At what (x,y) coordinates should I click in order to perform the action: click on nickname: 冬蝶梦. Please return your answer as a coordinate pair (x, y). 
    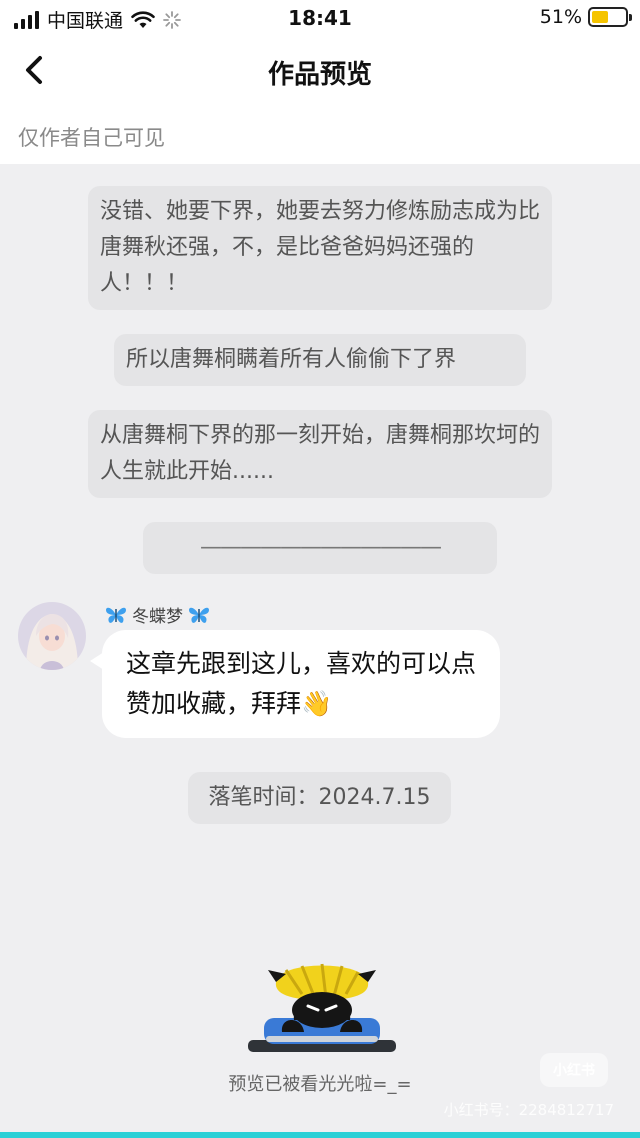
    Looking at the image, I should click on (157, 614).